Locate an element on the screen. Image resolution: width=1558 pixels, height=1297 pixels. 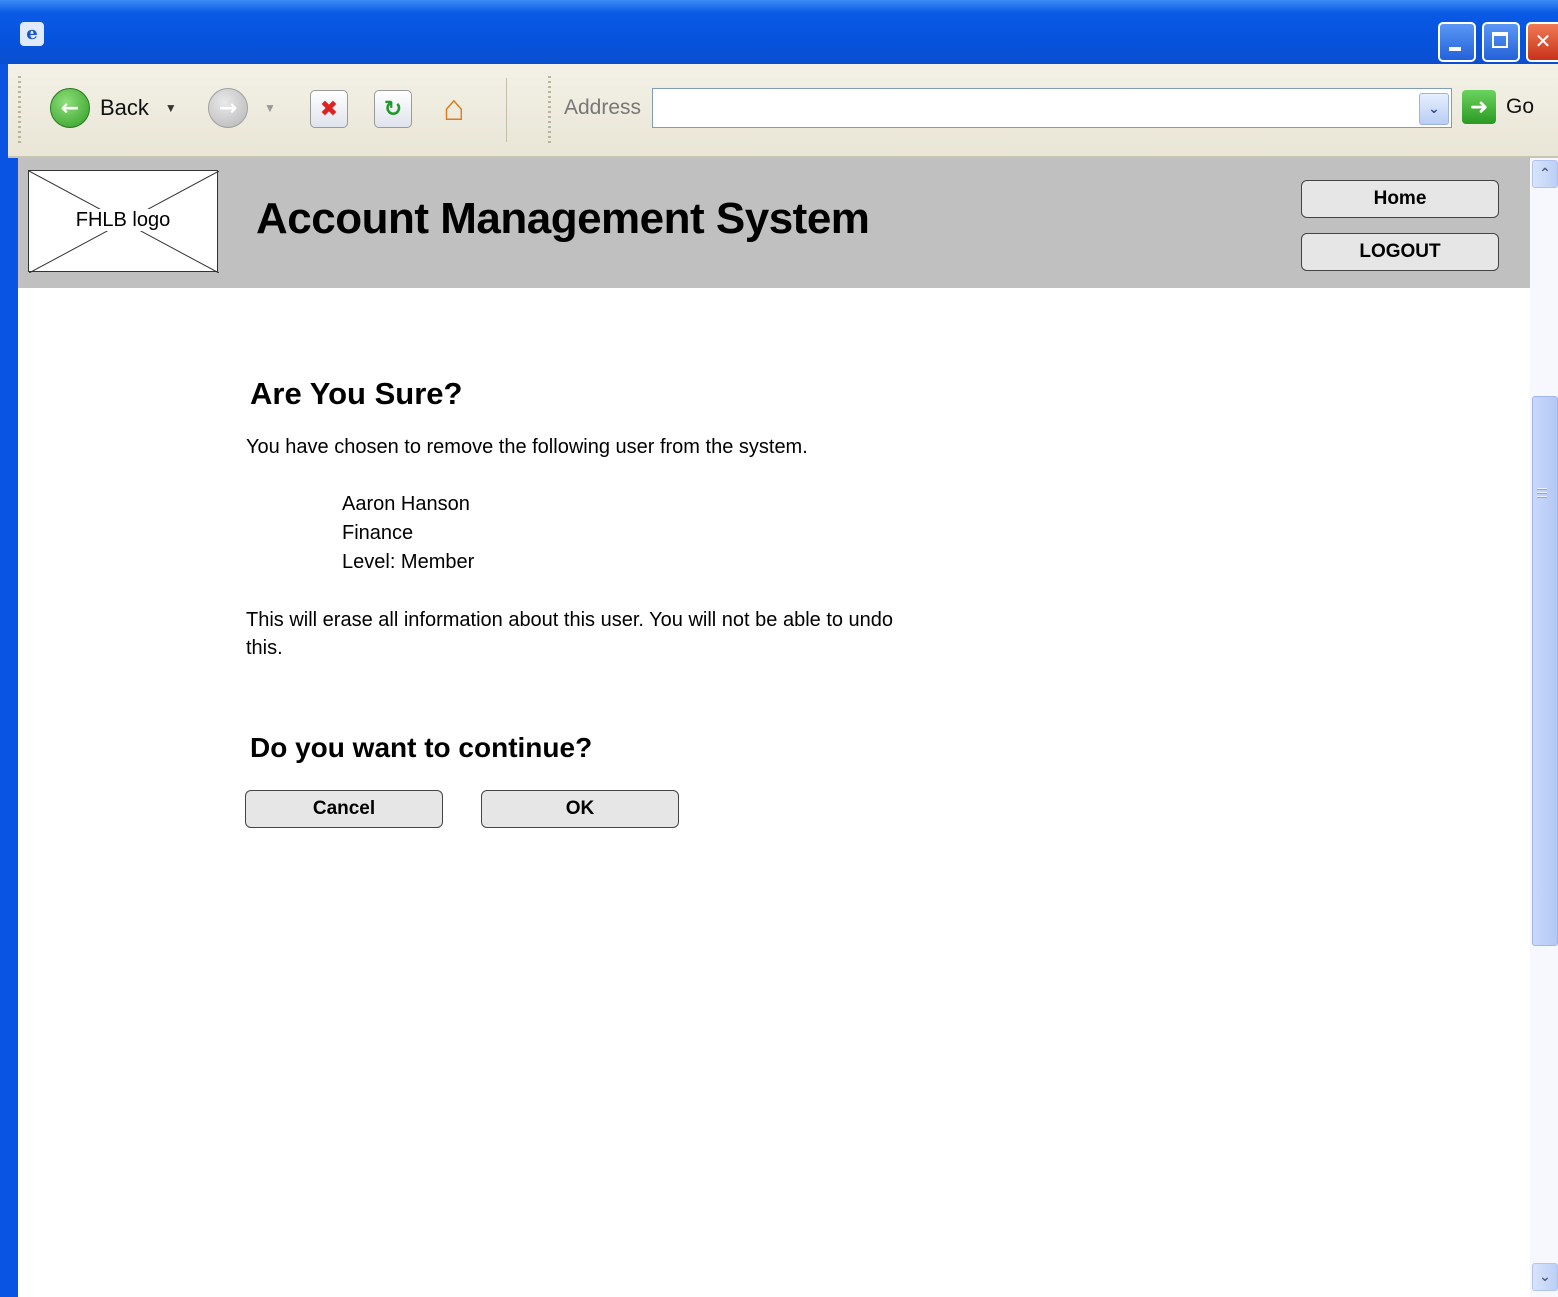
logo-placeholder: FHLB logo is located at coordinates (123, 221).